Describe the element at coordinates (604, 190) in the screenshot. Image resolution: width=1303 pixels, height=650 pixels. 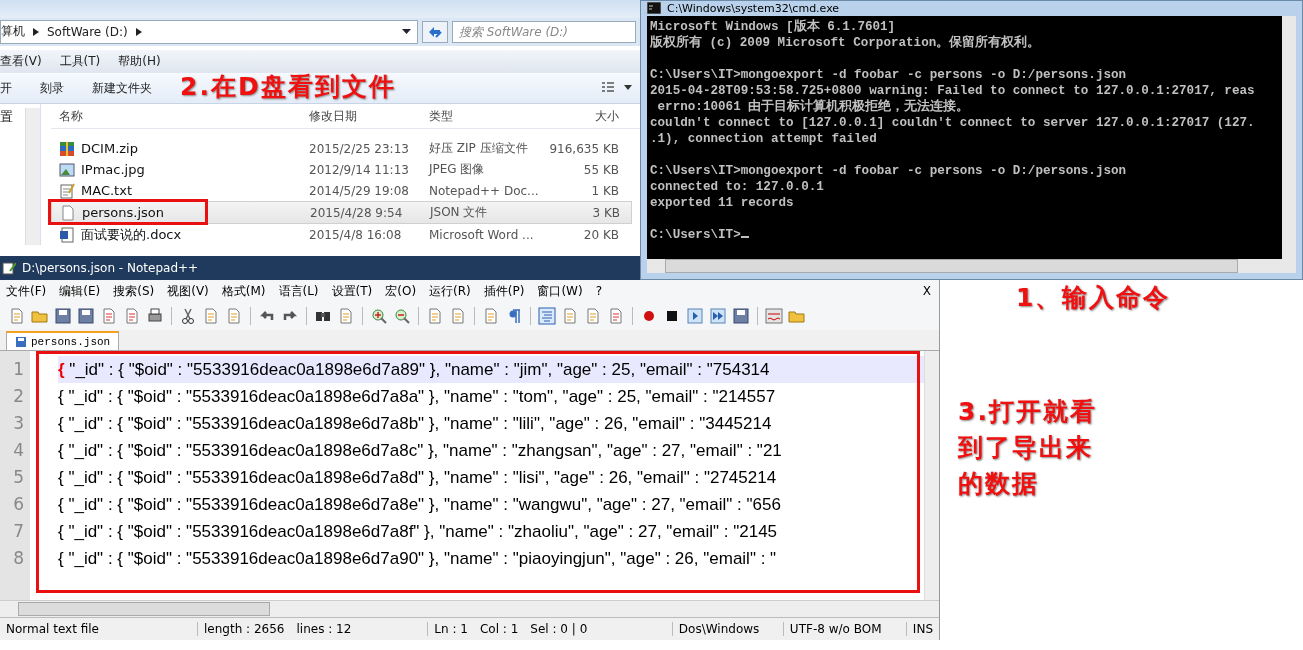
I see `file-size: 1 KB` at that location.